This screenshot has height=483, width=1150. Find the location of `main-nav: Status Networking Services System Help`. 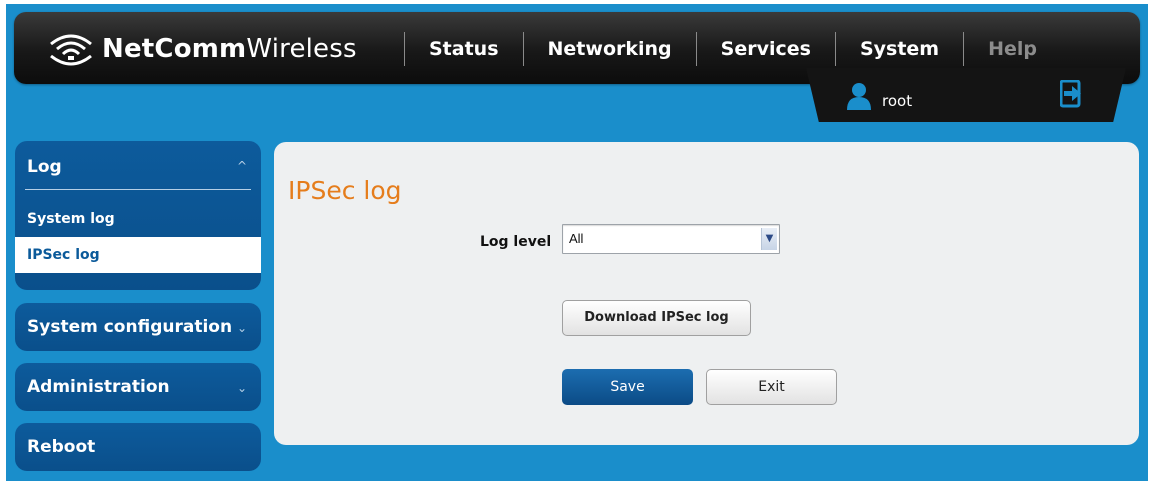

main-nav: Status Networking Services System Help is located at coordinates (732, 49).